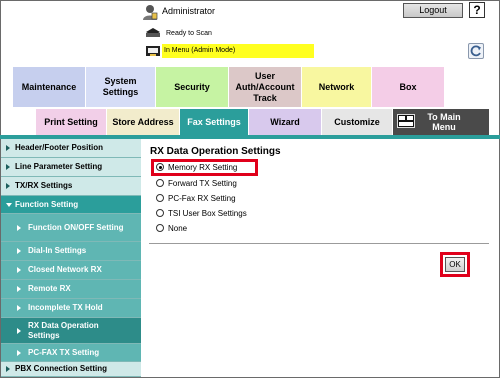 The image size is (500, 378). What do you see at coordinates (319, 243) in the screenshot?
I see `content-divider` at bounding box center [319, 243].